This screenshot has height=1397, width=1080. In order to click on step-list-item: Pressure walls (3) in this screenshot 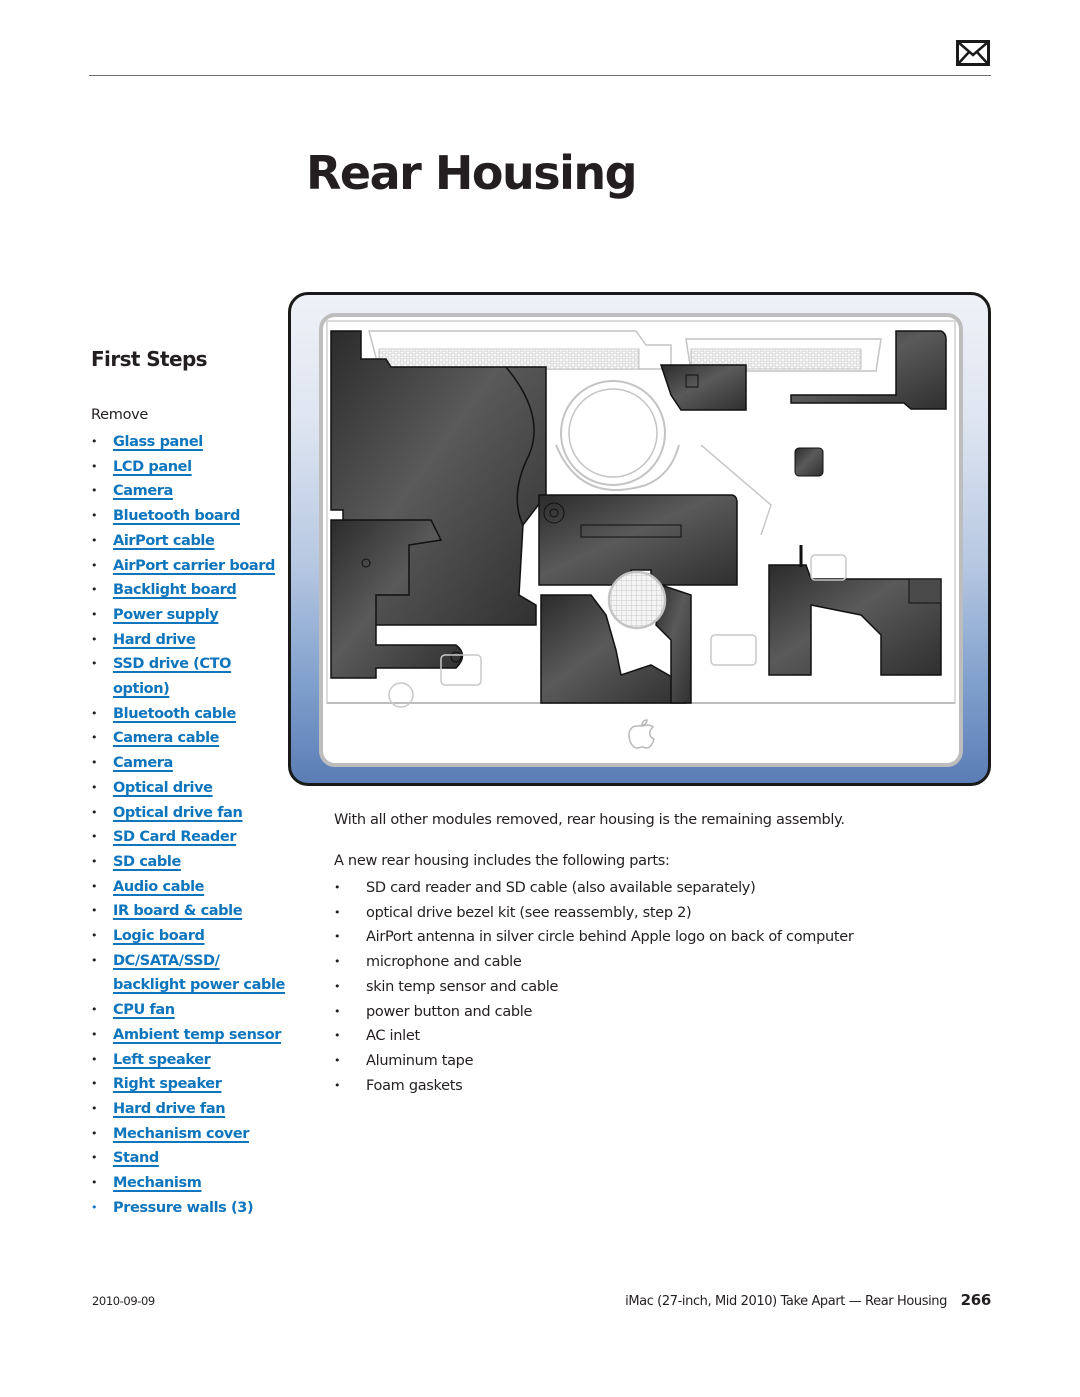, I will do `click(188, 1208)`.